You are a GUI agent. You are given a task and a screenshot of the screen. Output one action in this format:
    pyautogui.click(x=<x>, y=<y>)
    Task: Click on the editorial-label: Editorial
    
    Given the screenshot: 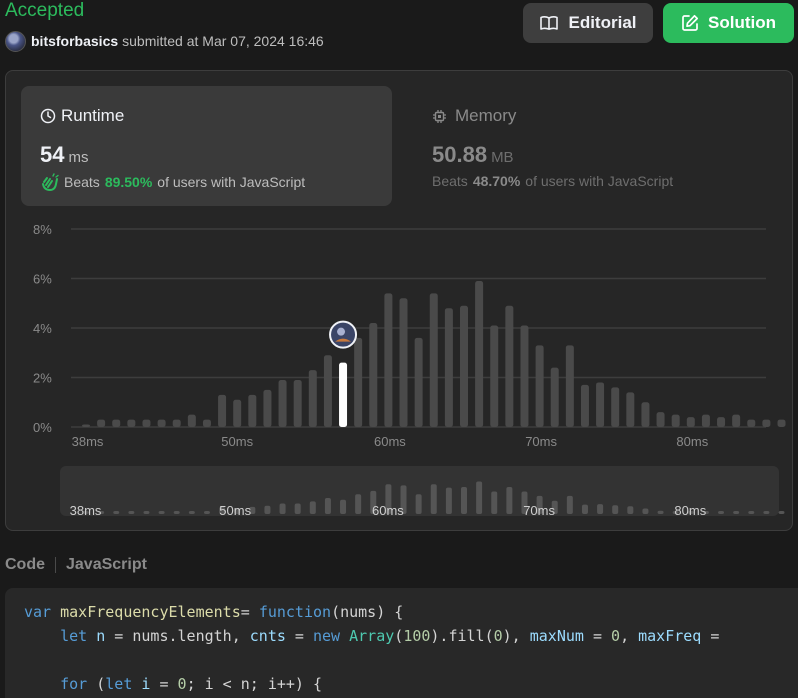 What is the action you would take?
    pyautogui.click(x=602, y=22)
    